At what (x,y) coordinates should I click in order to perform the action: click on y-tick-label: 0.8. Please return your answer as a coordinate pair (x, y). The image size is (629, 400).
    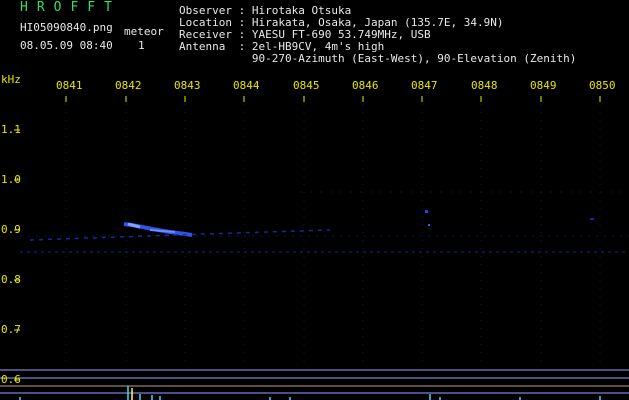
    Looking at the image, I should click on (11, 279).